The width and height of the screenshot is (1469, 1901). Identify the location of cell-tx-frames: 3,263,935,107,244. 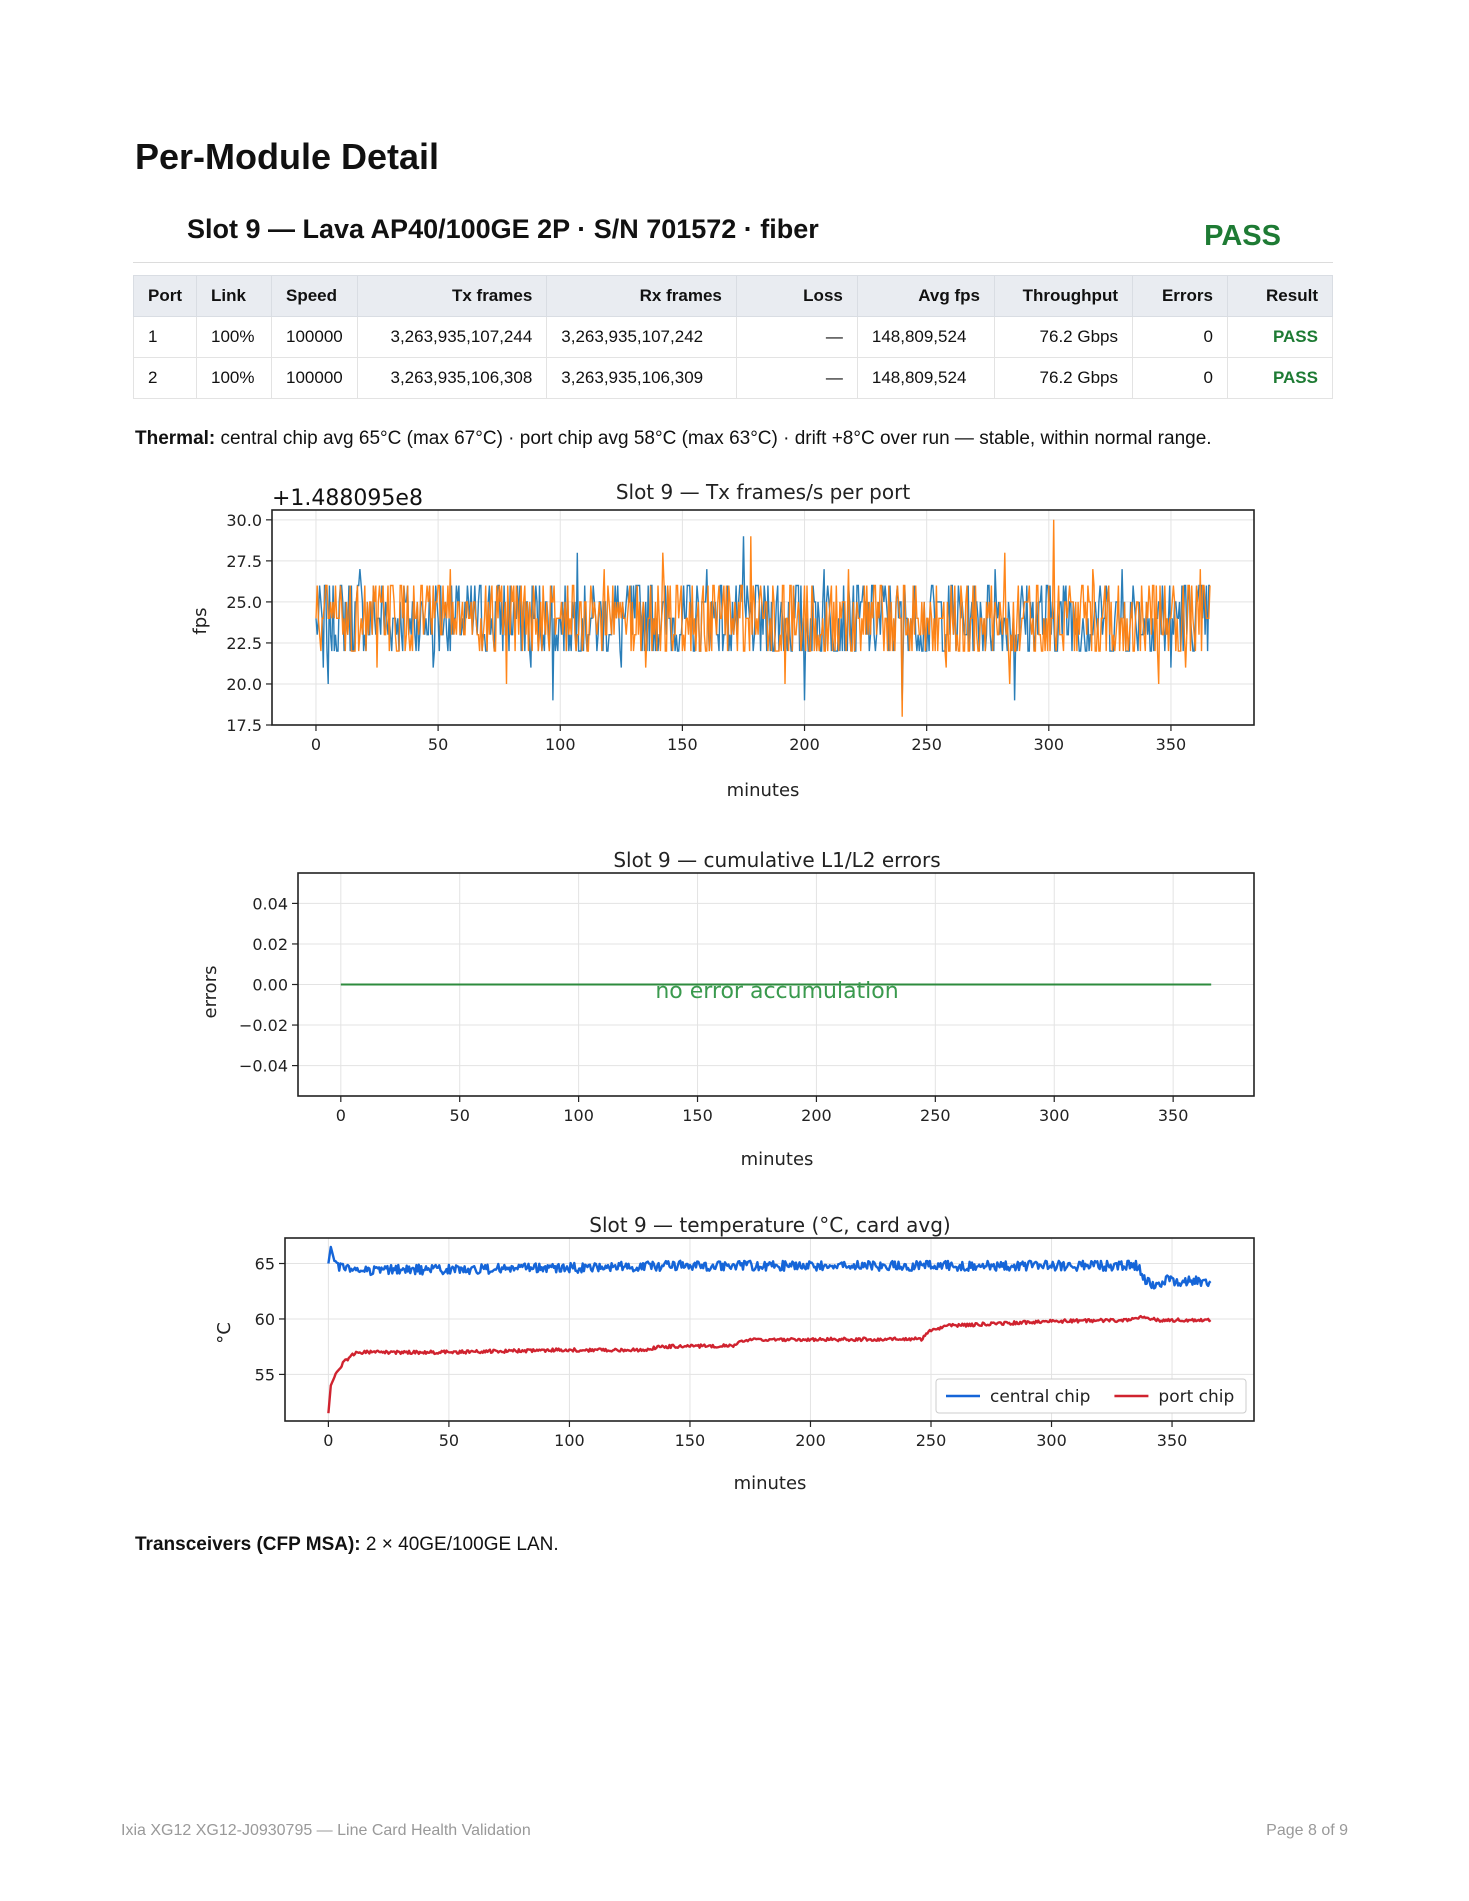
(452, 337).